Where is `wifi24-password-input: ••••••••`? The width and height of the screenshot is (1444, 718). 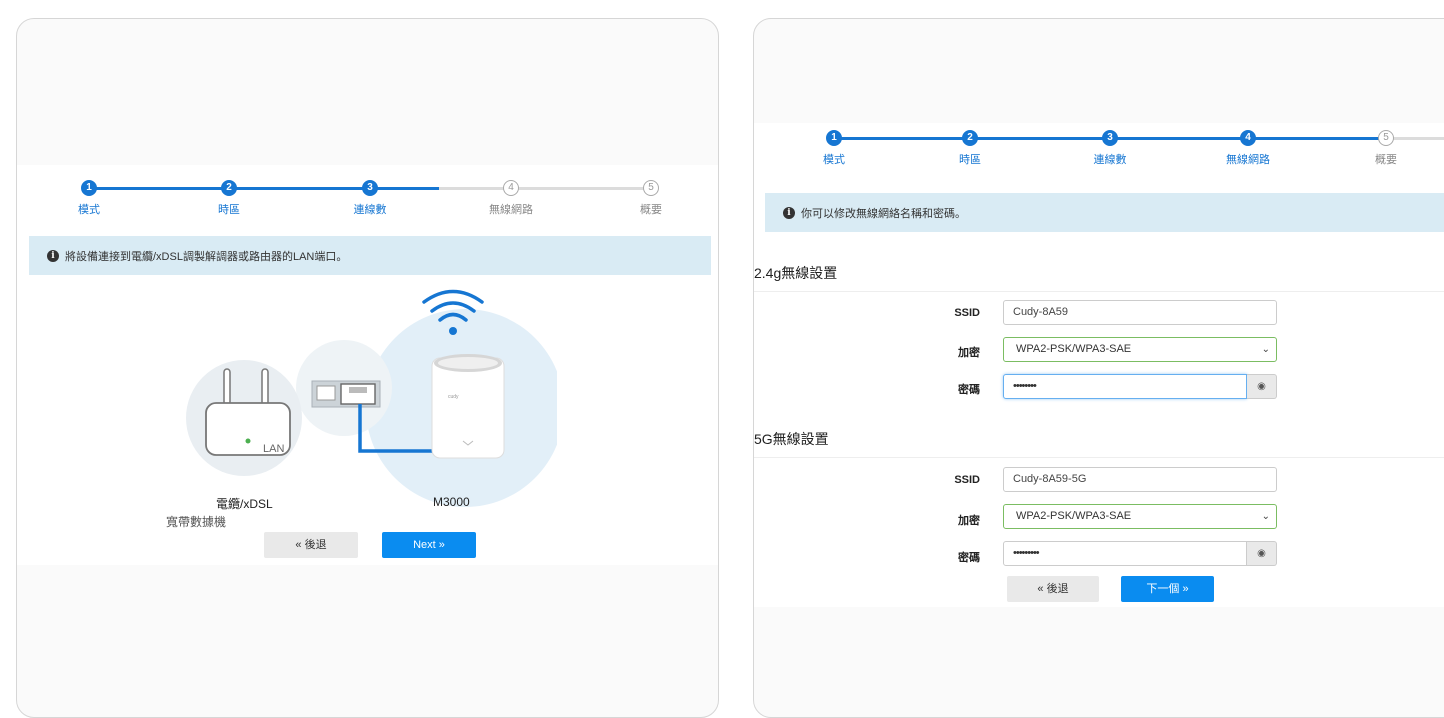 wifi24-password-input: •••••••• is located at coordinates (1125, 386).